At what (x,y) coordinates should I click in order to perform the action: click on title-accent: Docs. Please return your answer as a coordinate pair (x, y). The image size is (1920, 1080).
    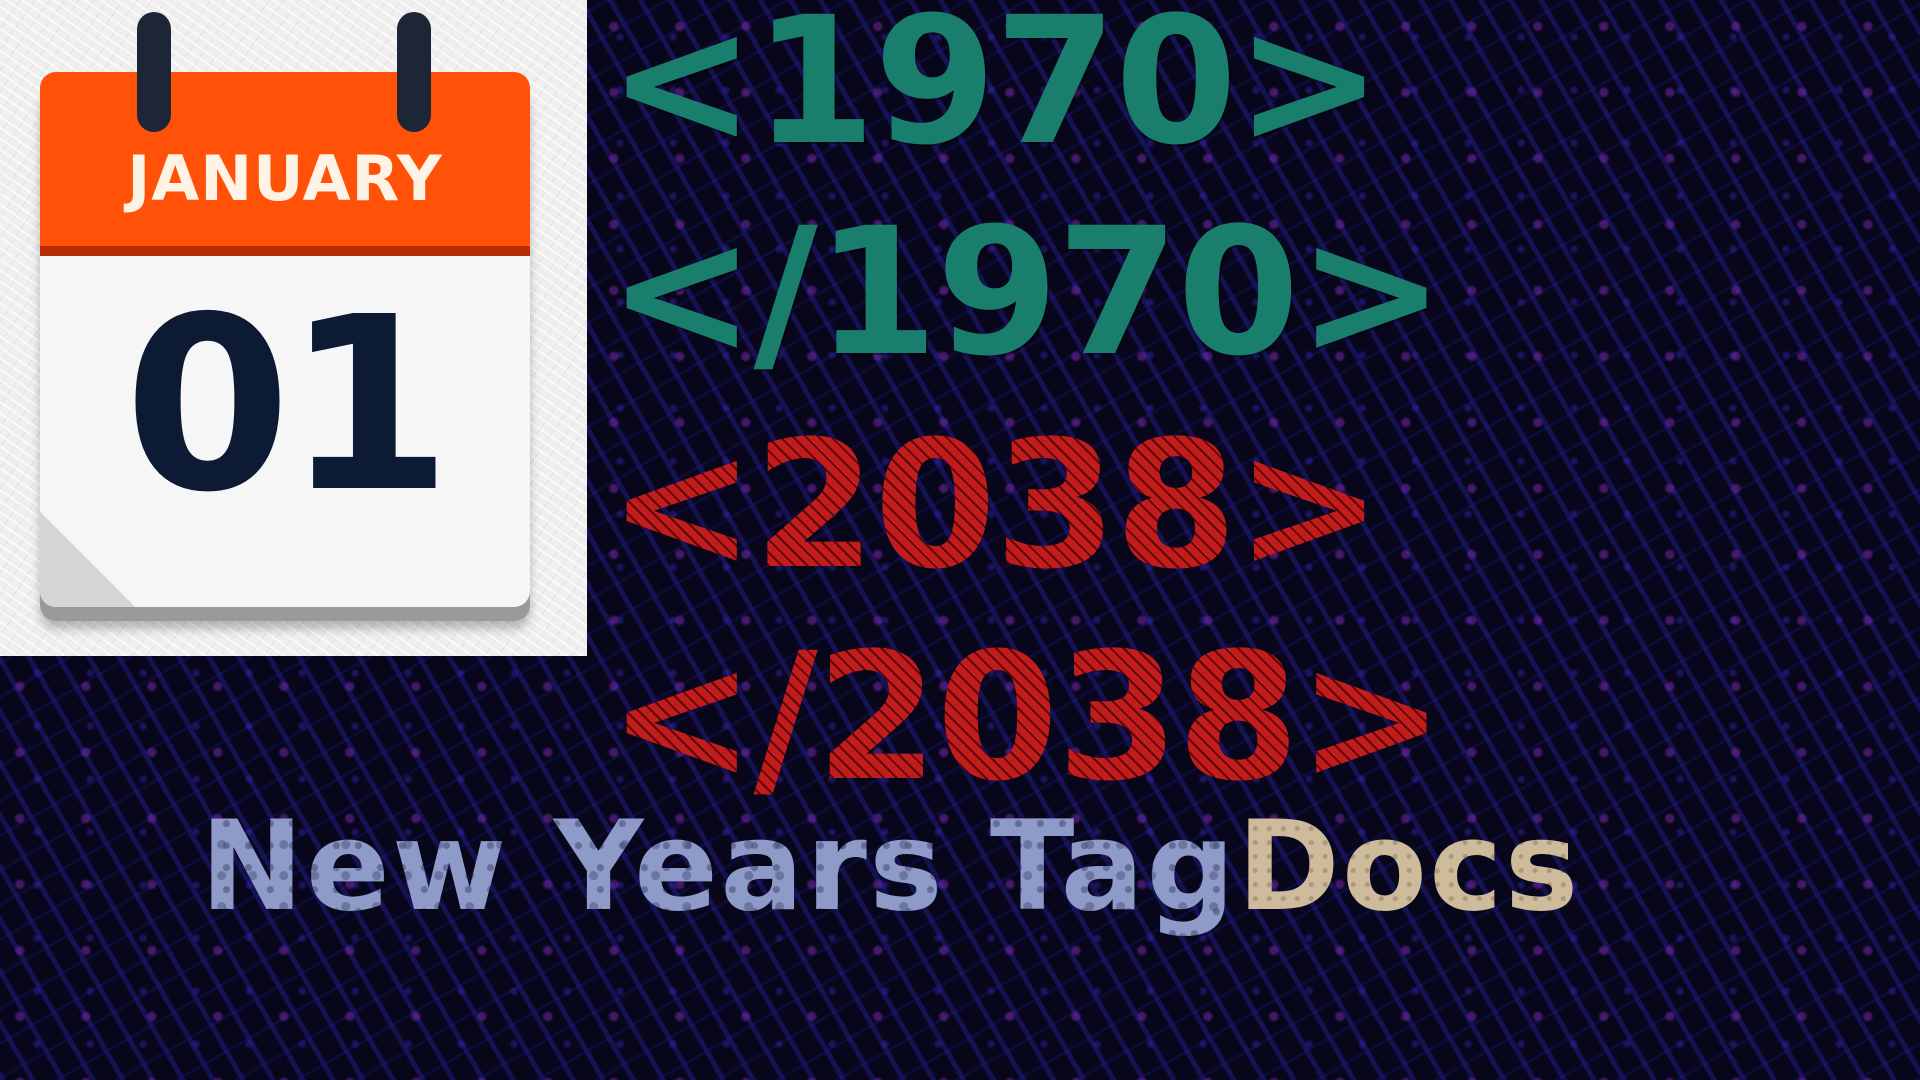
    Looking at the image, I should click on (1408, 867).